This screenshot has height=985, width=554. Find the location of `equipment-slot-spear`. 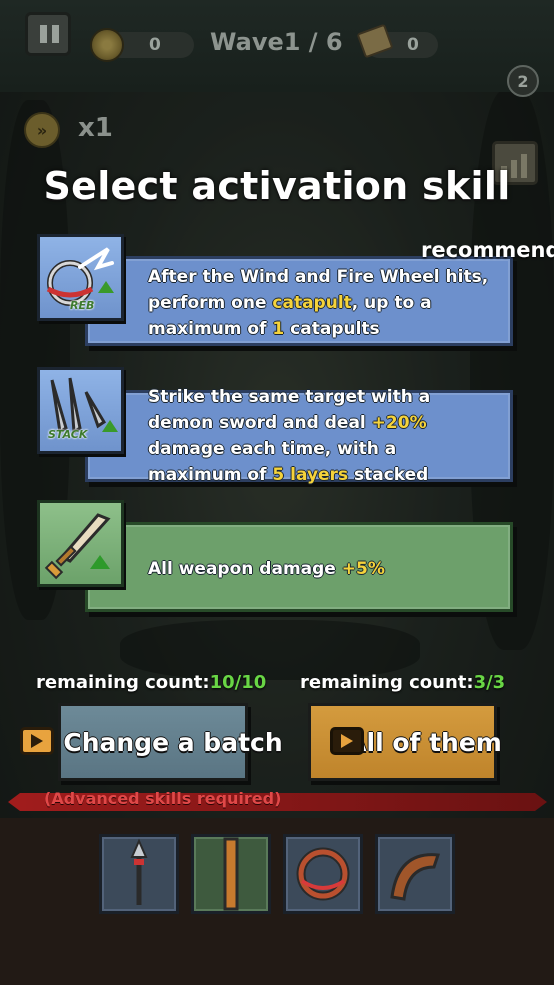

equipment-slot-spear is located at coordinates (139, 874).